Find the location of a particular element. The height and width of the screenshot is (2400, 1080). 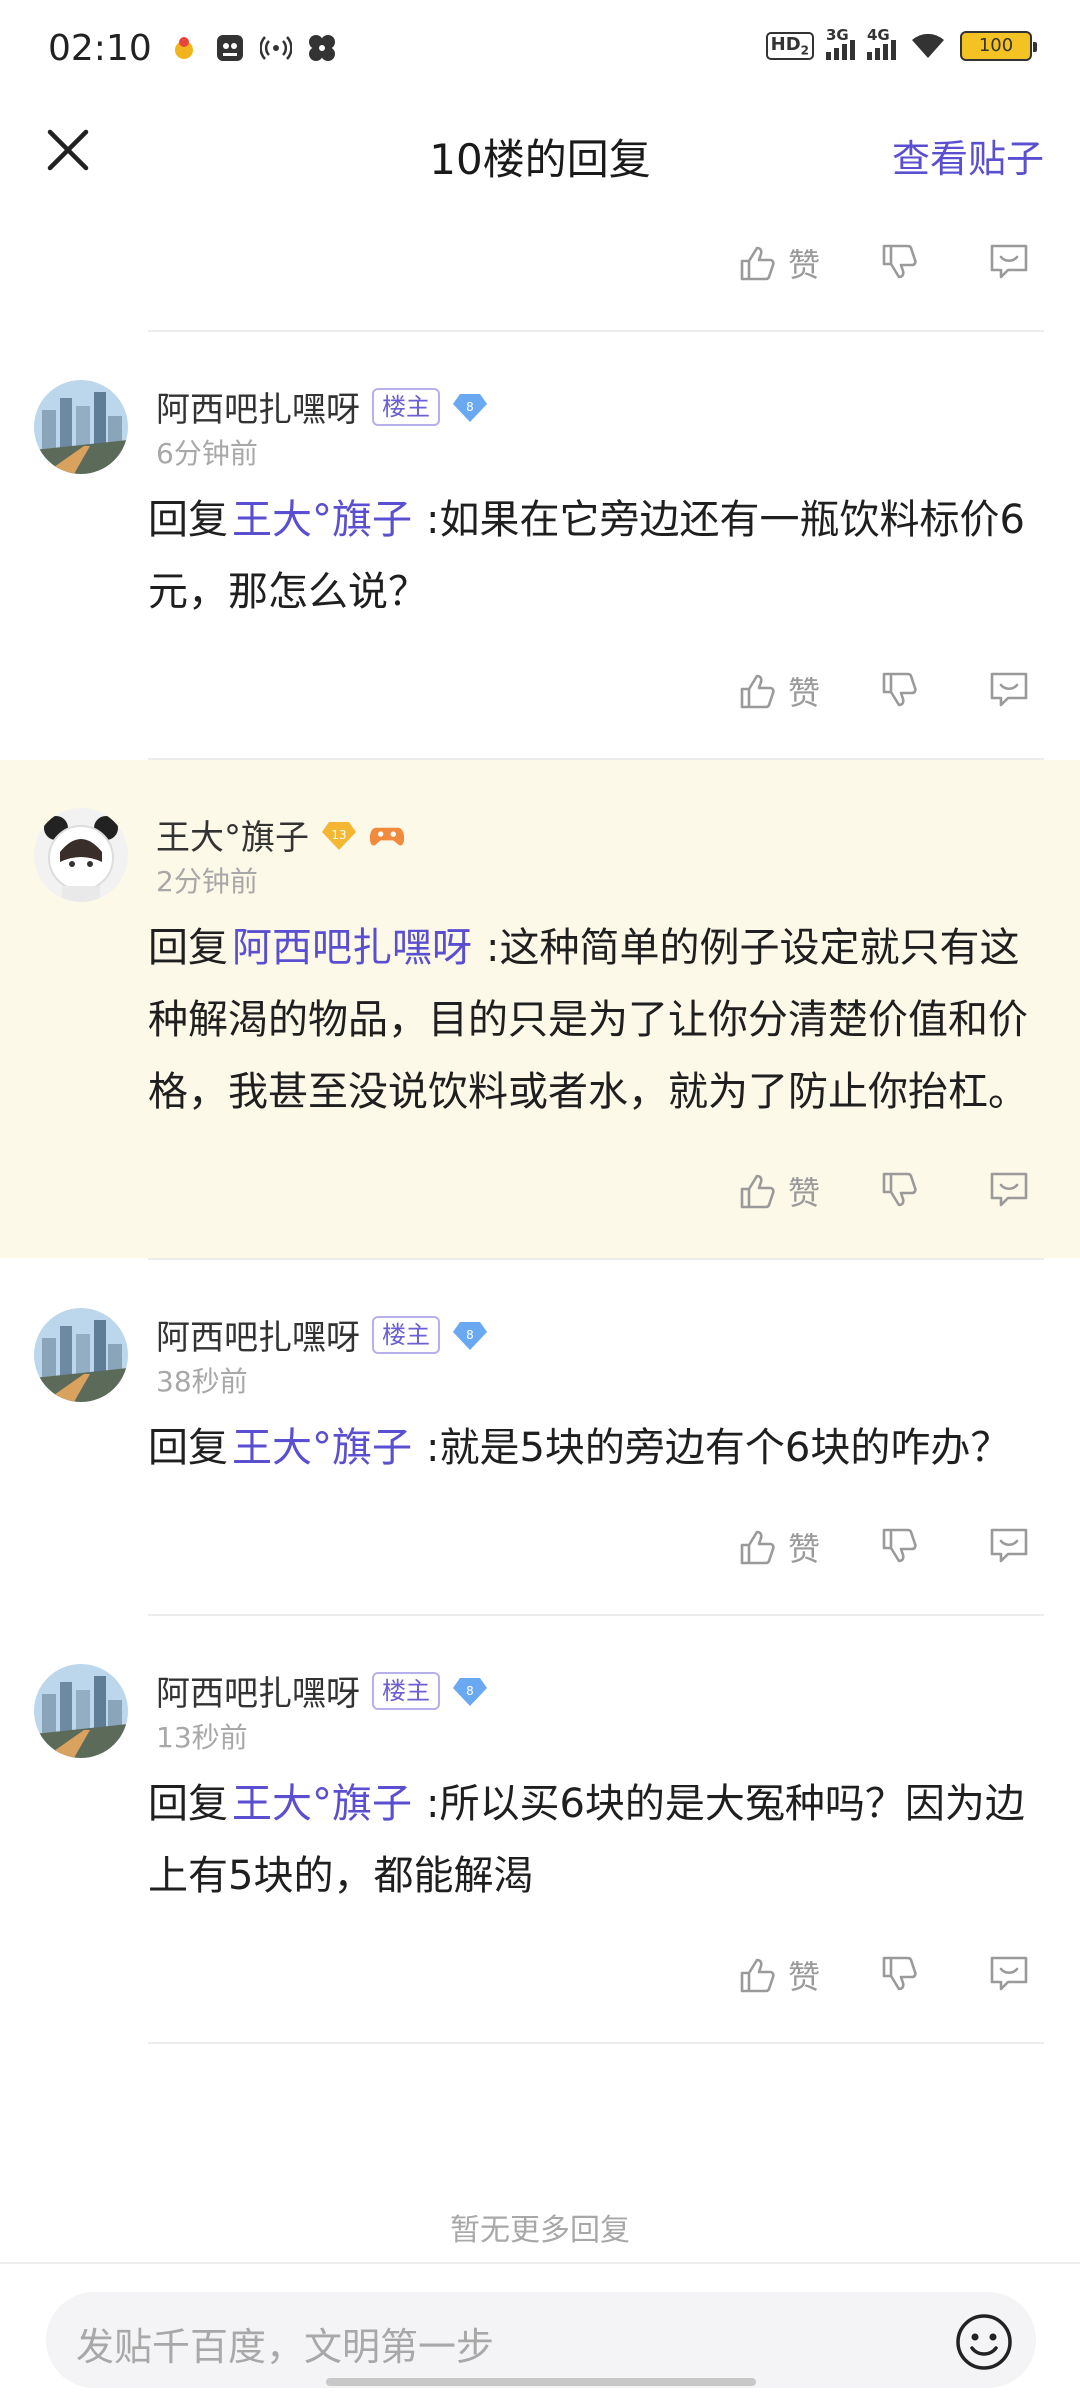

game-controller-icon is located at coordinates (387, 836).